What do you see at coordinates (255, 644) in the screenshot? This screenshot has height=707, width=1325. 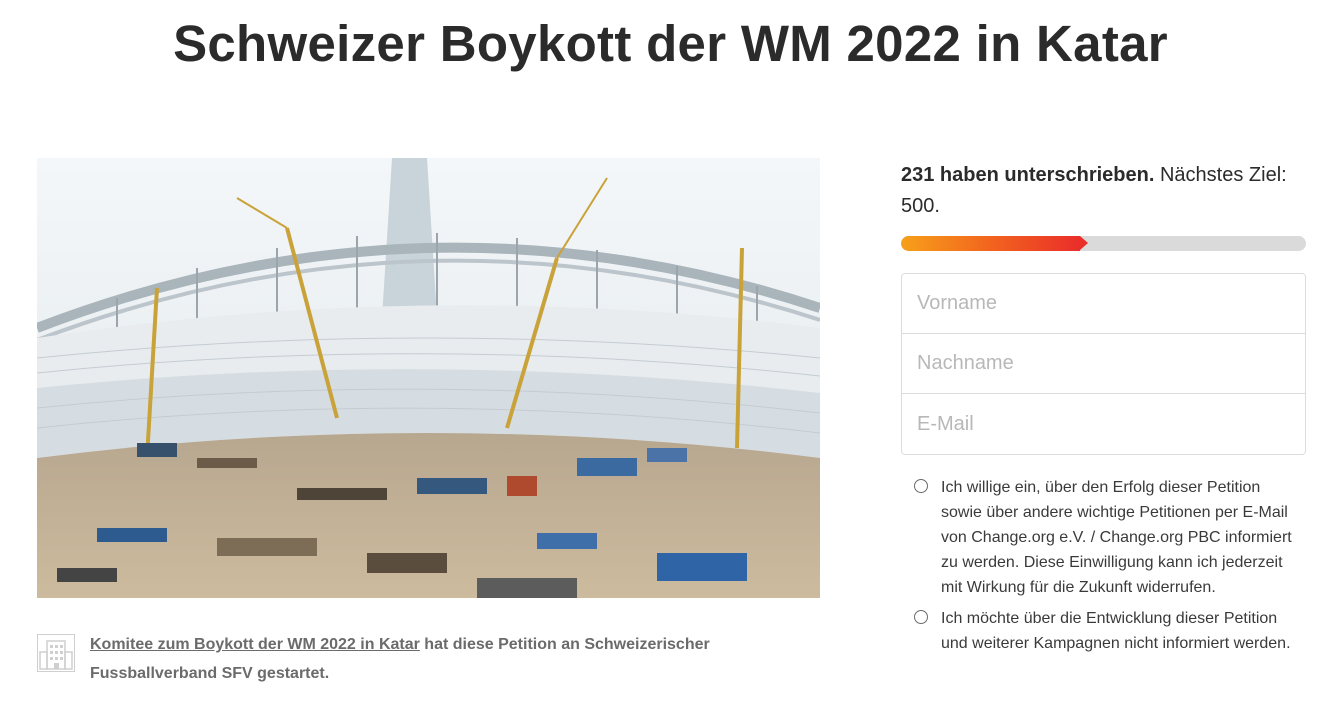 I see `starter-author-link: Komitee zum Boykott der WM 2022 in Katar` at bounding box center [255, 644].